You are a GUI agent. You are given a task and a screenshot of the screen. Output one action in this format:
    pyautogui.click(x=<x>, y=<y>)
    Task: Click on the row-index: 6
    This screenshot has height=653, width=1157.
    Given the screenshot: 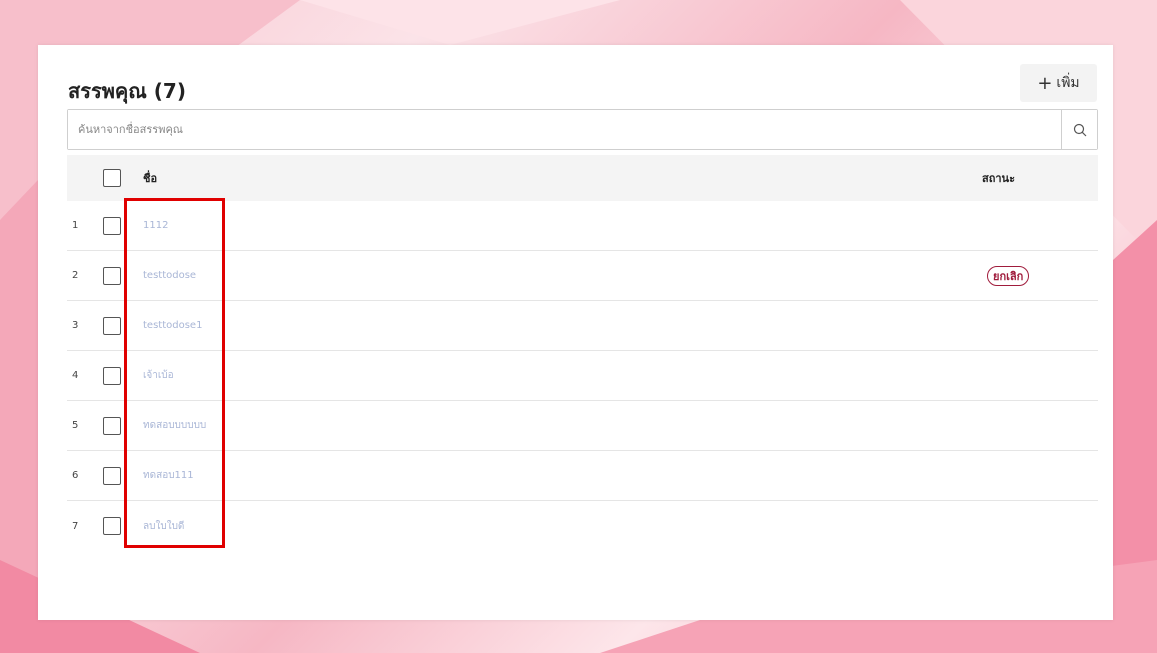 What is the action you would take?
    pyautogui.click(x=75, y=475)
    